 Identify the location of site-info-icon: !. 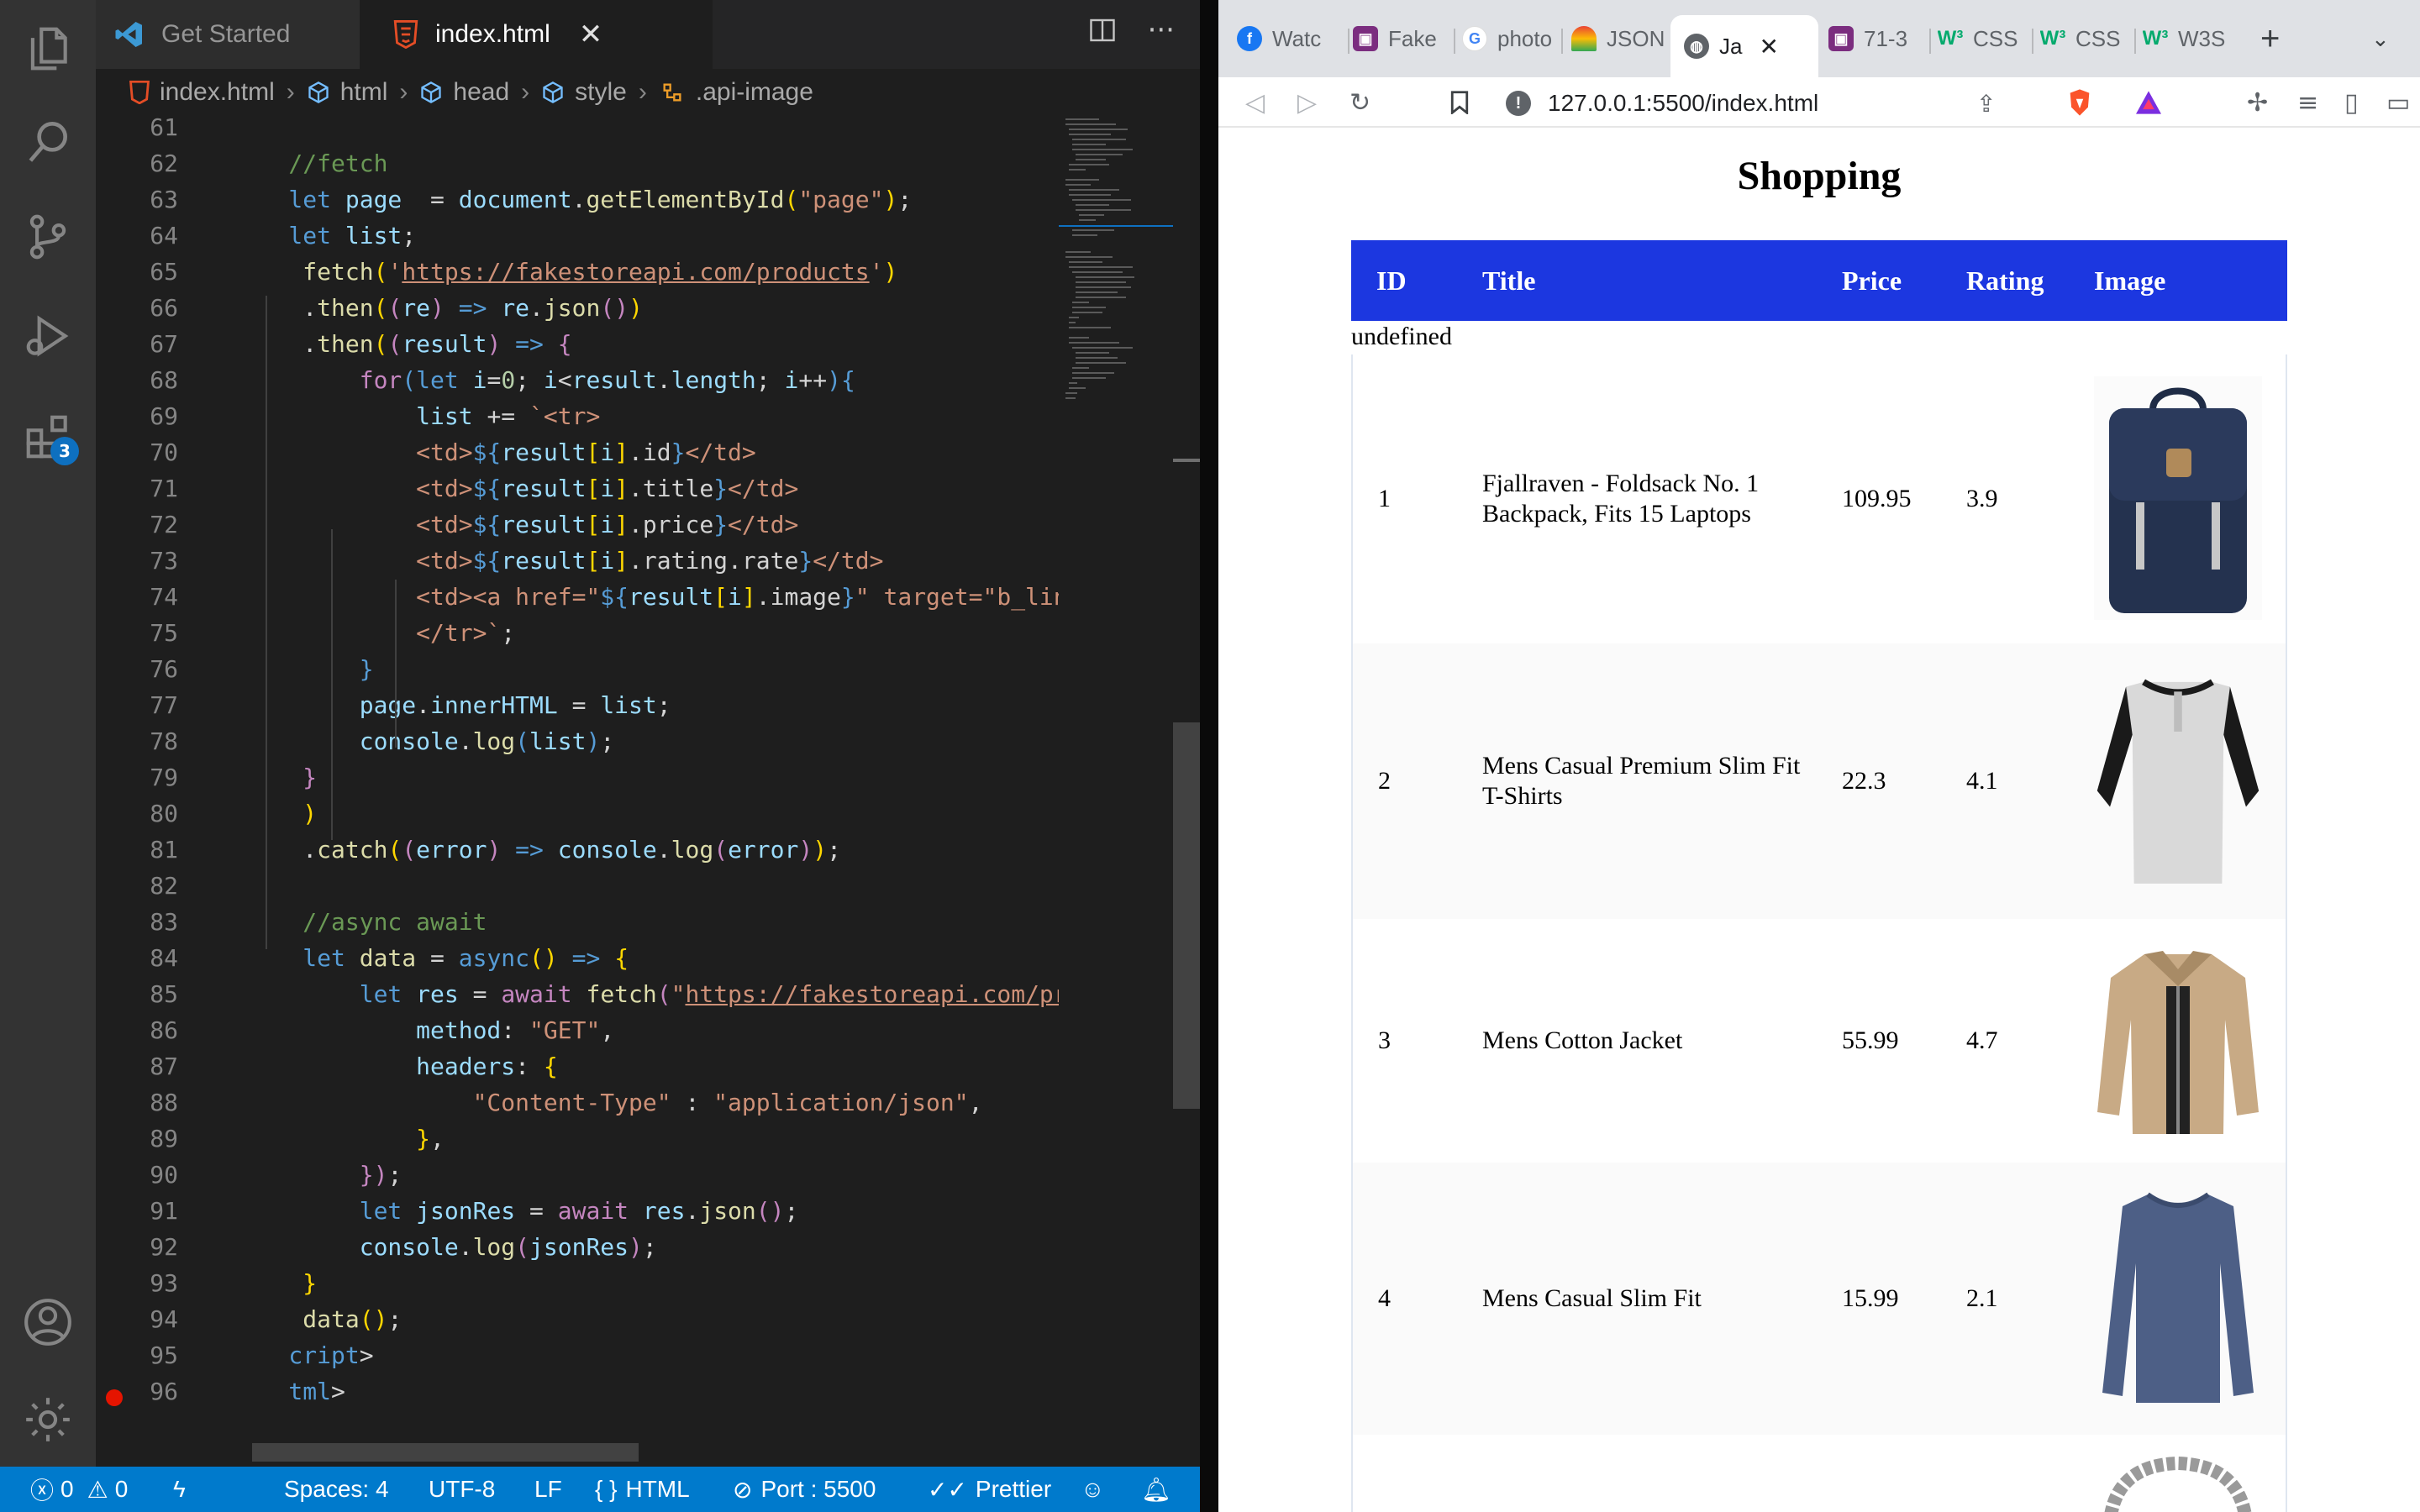
(1518, 103).